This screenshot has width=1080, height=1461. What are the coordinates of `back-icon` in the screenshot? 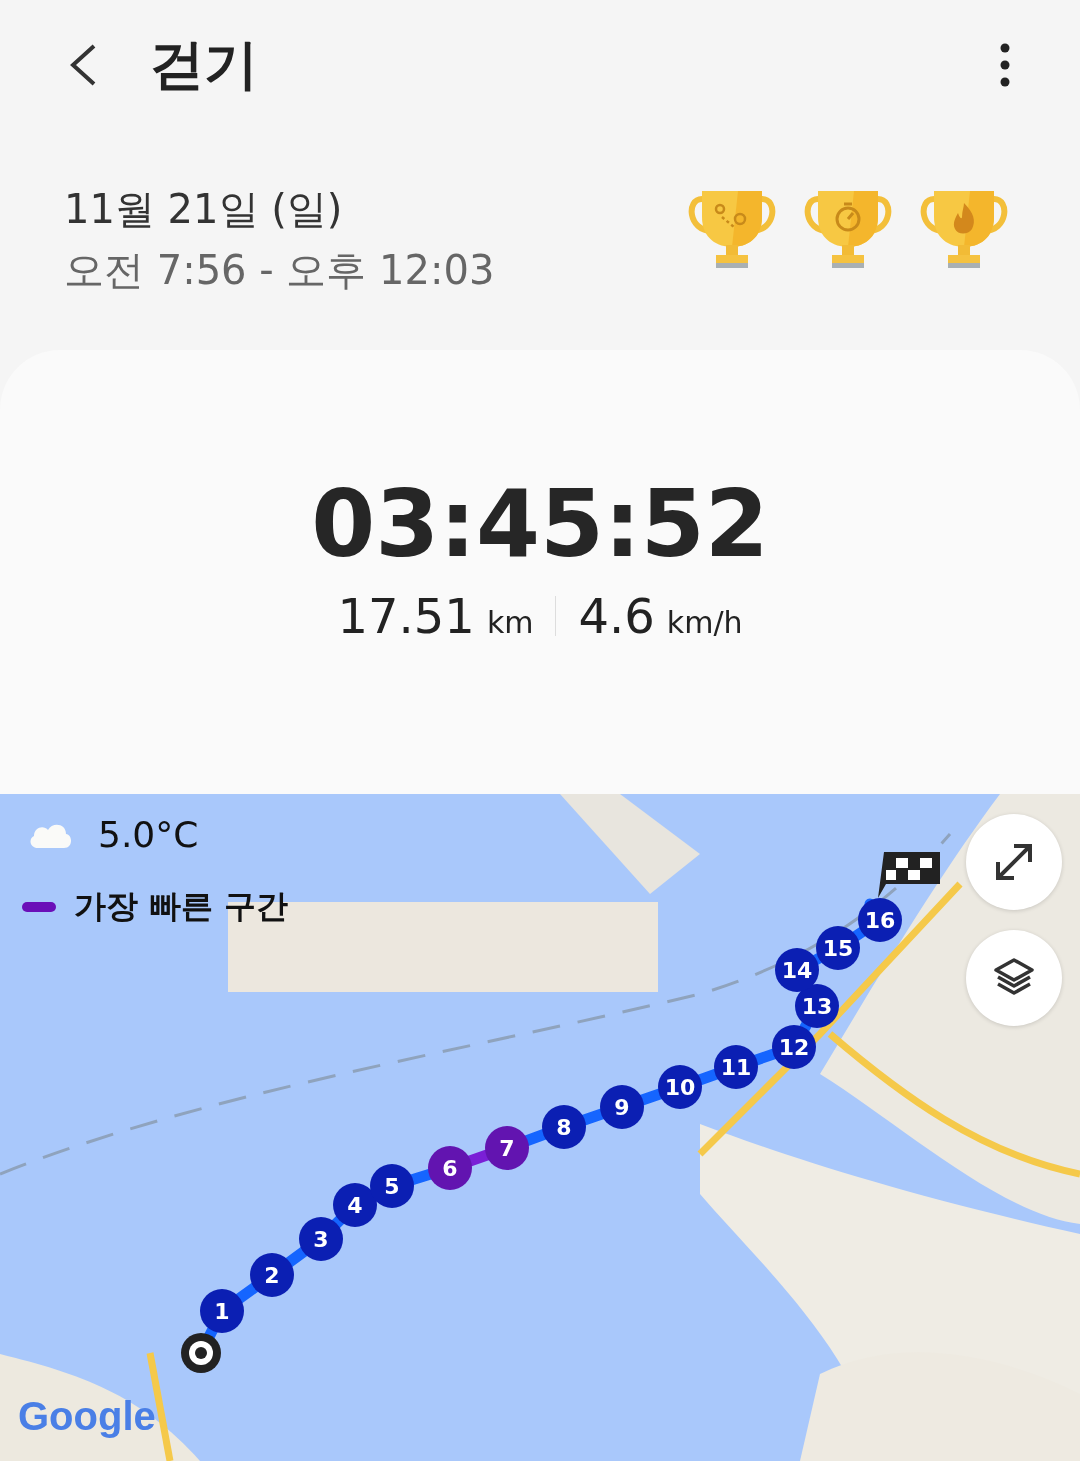 It's located at (83, 65).